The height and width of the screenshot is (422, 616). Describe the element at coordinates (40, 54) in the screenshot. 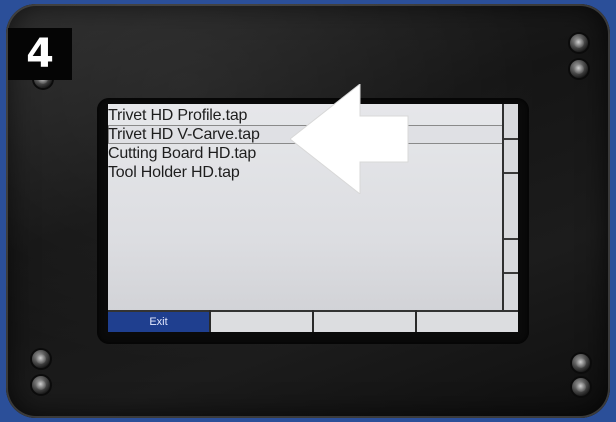

I see `step-number-badge: 4` at that location.